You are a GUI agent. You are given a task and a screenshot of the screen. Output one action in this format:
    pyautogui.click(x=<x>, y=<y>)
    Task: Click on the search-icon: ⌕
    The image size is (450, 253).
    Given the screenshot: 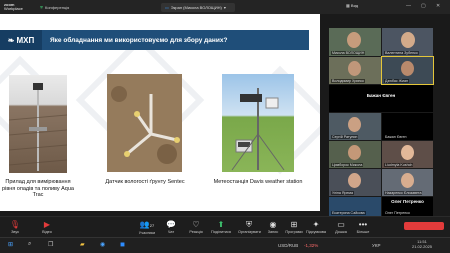 What is the action you would take?
    pyautogui.click(x=29, y=244)
    